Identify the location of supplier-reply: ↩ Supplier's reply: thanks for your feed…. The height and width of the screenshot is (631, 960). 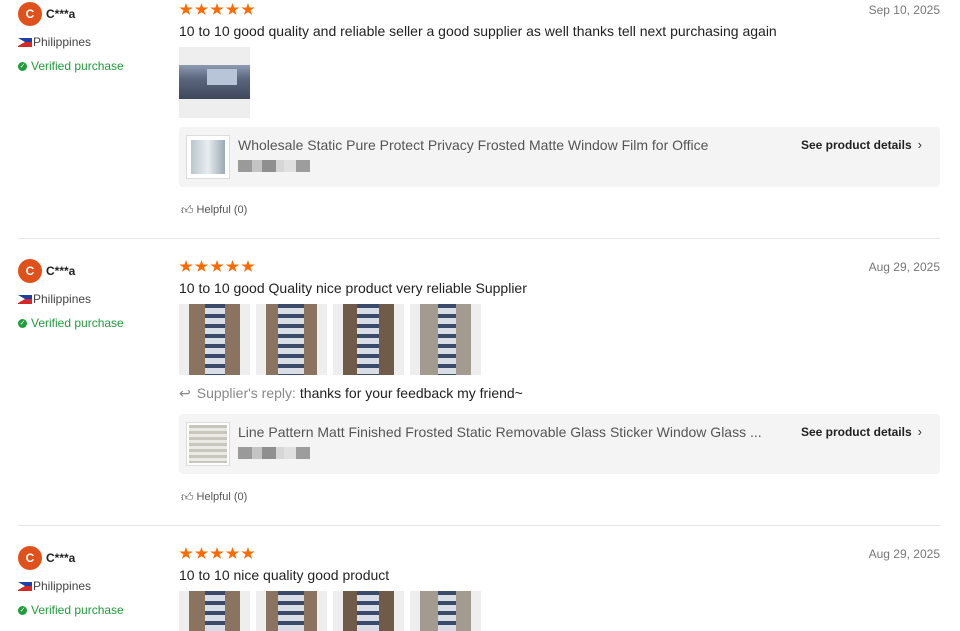
(351, 393).